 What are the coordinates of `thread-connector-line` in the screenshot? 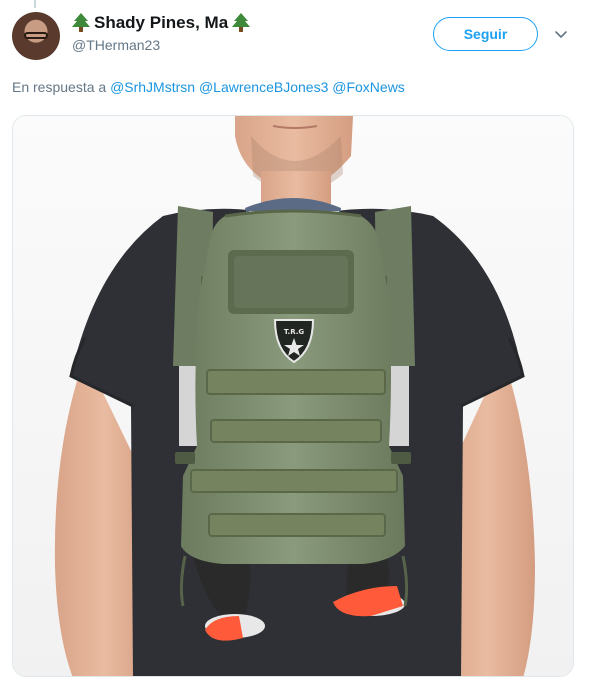 It's located at (35, 4).